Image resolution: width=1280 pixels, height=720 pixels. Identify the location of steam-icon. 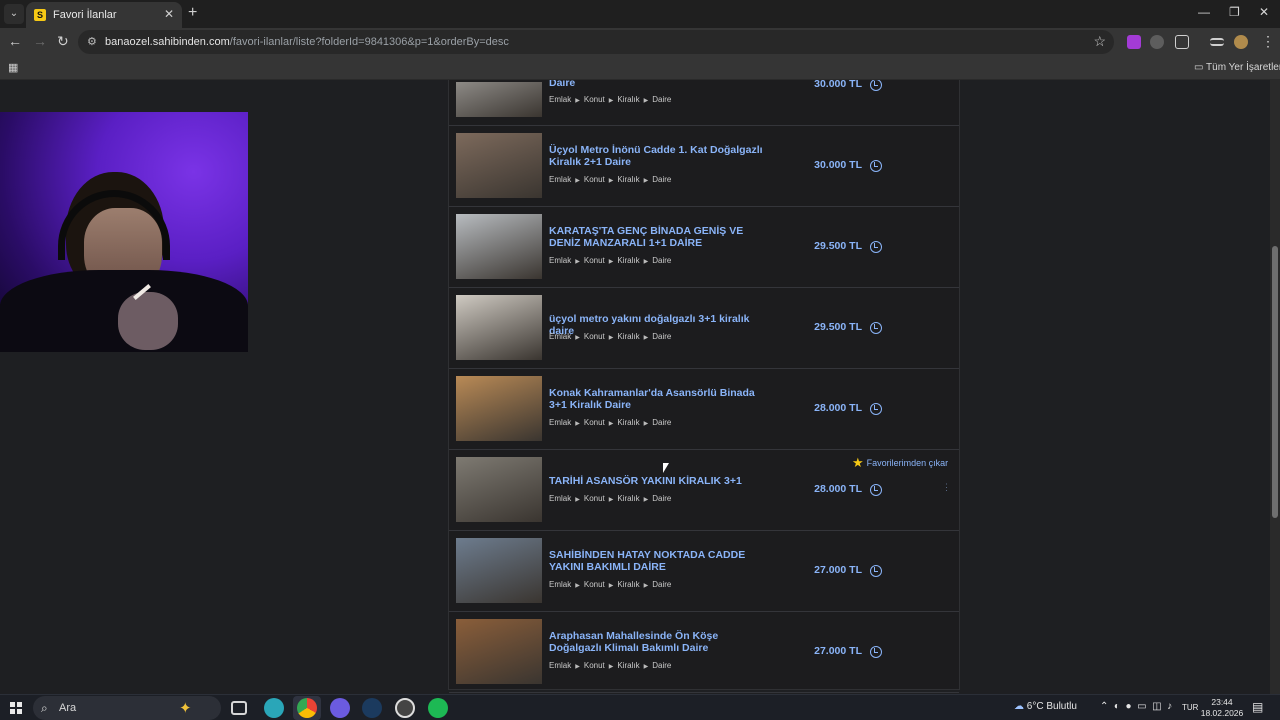
(372, 708).